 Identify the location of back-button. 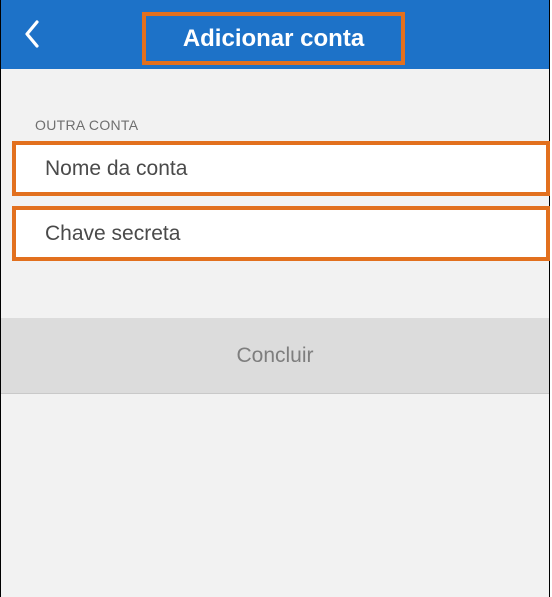
(32, 34).